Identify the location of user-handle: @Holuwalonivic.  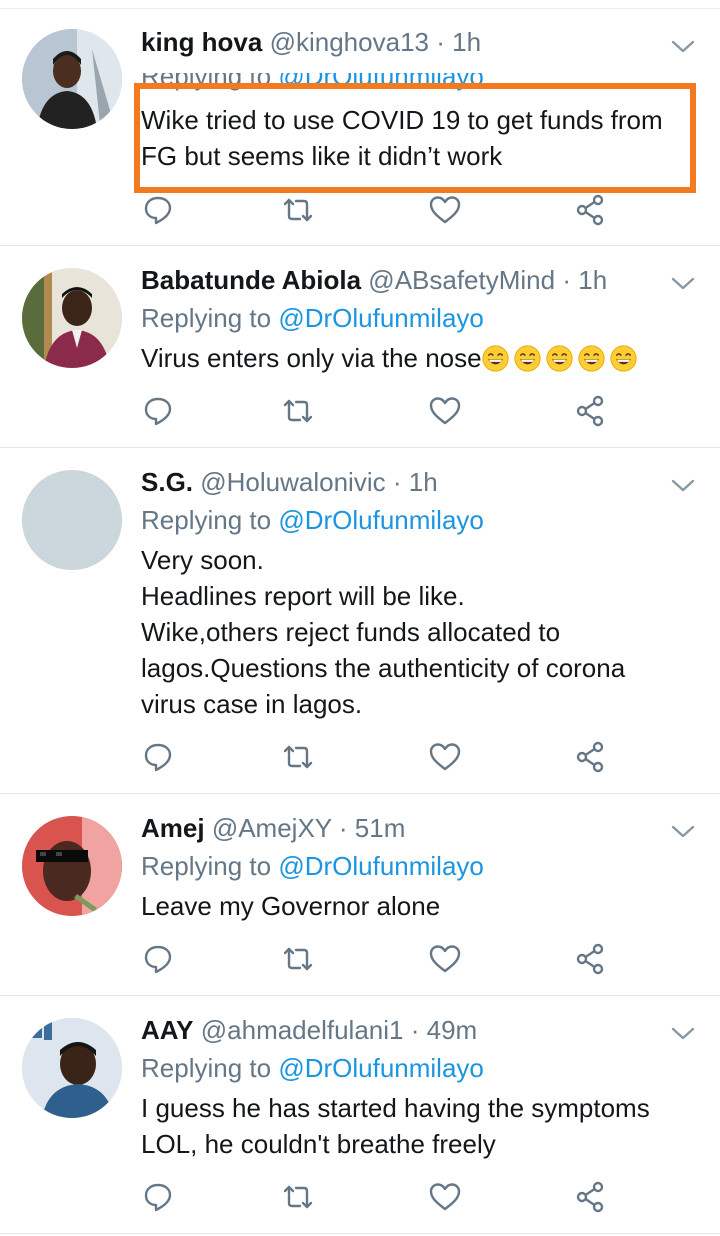
(292, 482).